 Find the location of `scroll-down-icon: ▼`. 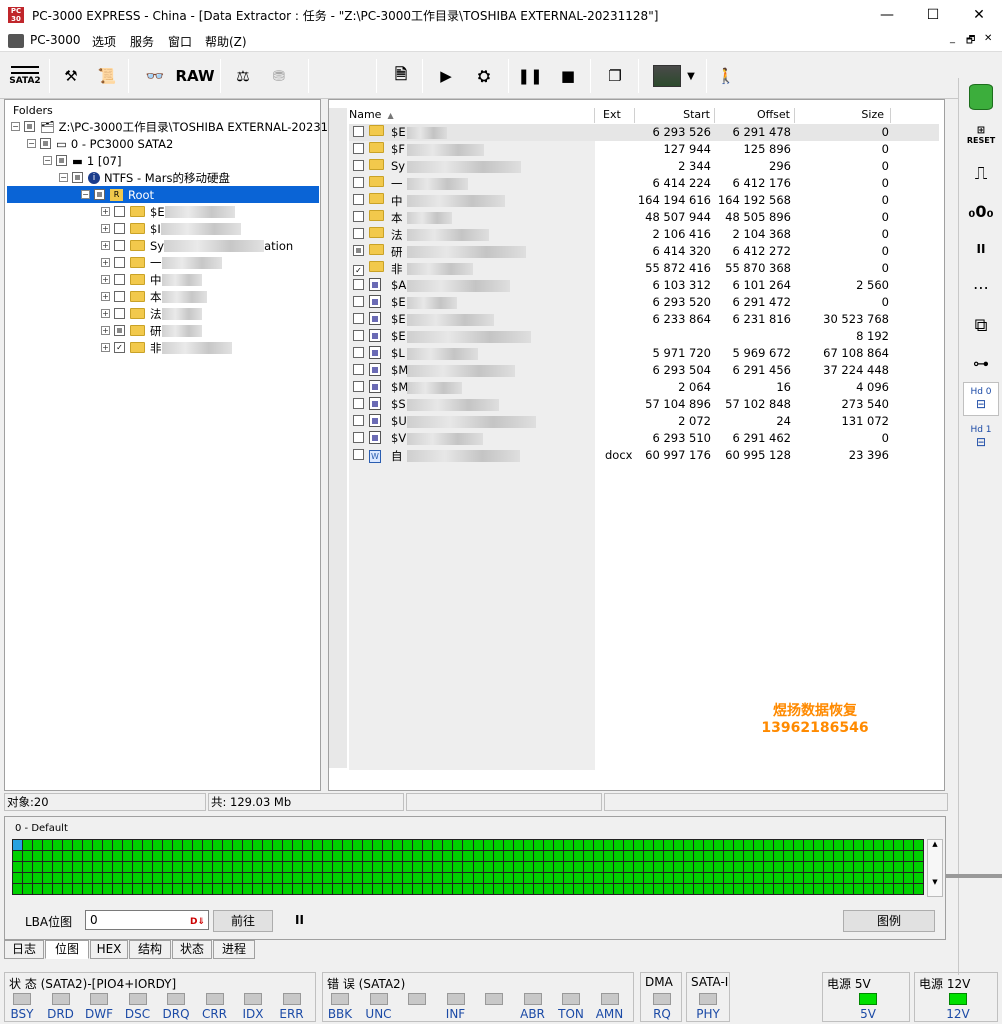

scroll-down-icon: ▼ is located at coordinates (935, 882).